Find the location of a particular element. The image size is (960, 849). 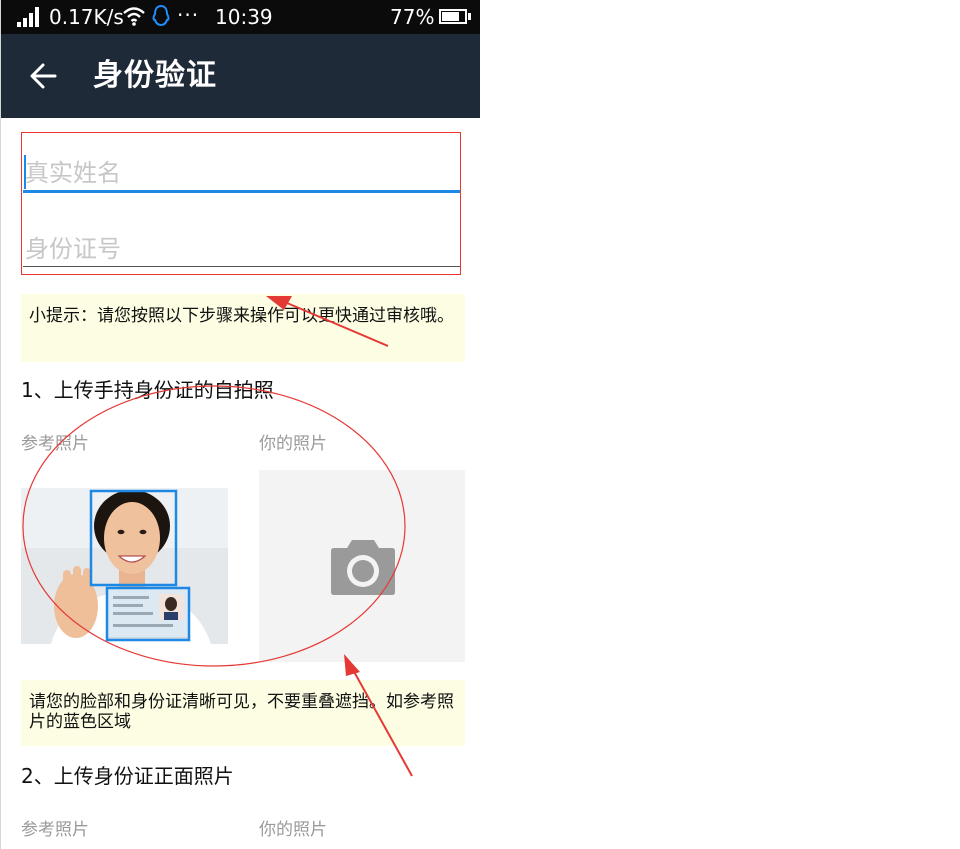

battery-tip is located at coordinates (469, 16).